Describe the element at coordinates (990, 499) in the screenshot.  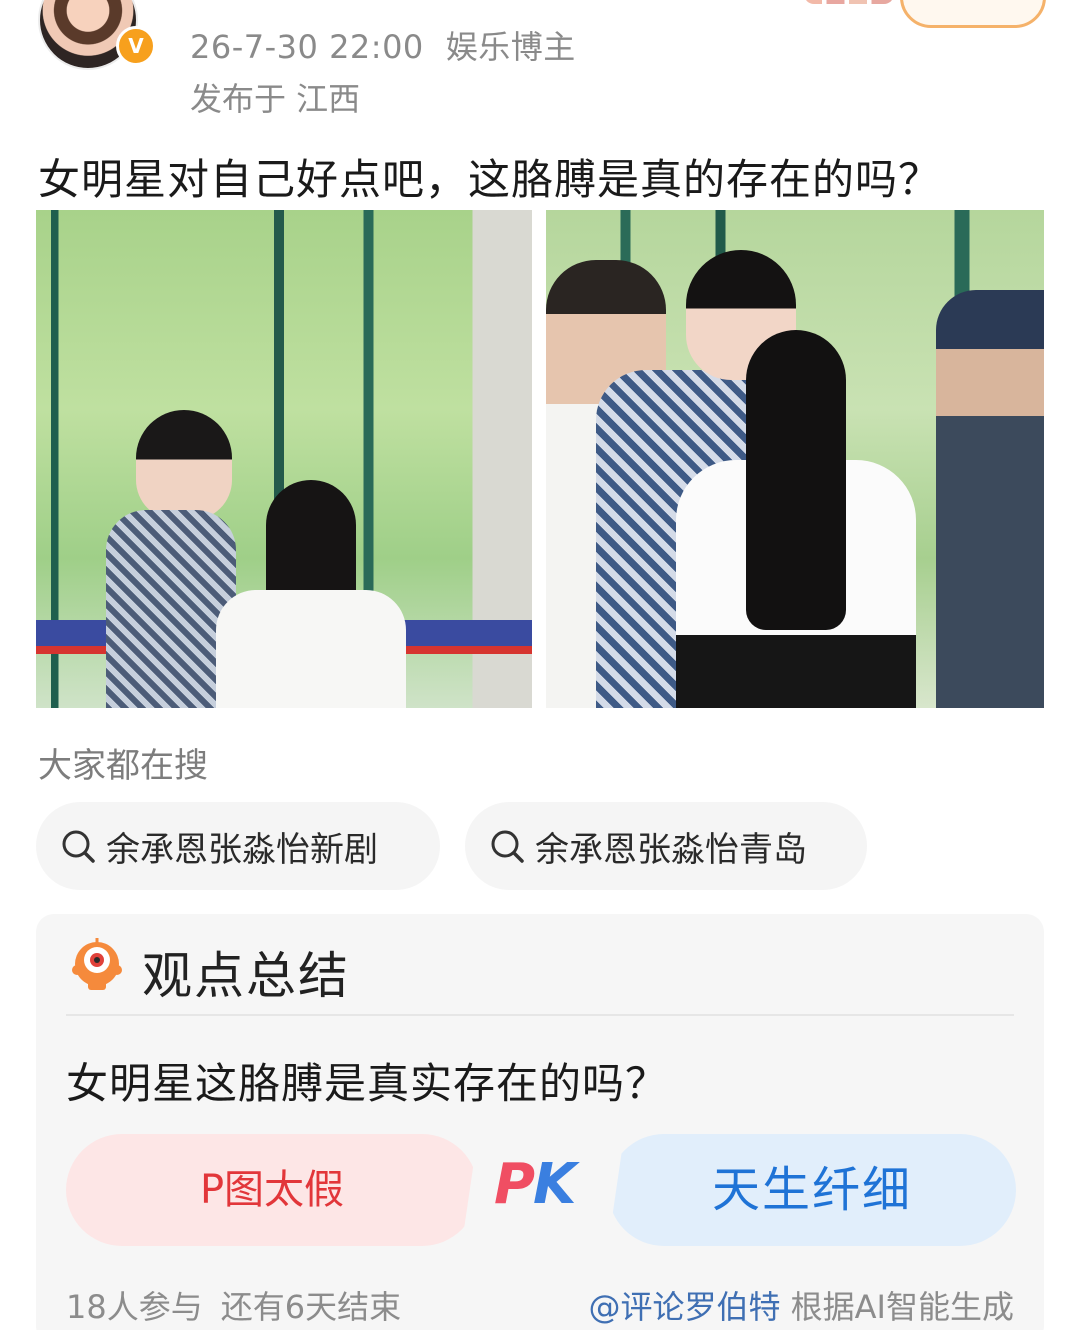
I see `photo-figure-right` at that location.